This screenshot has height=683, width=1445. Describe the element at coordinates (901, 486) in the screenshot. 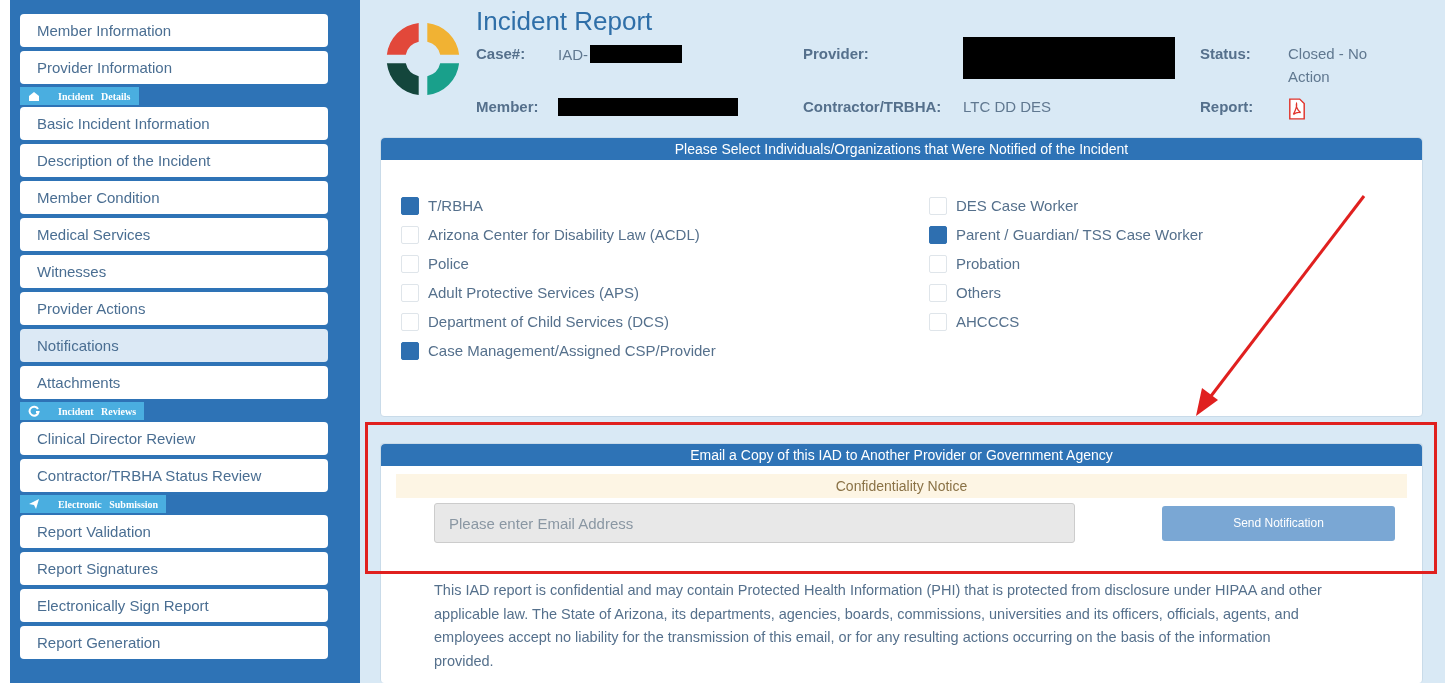

I see `notice-title: Confidentiality Notice` at that location.